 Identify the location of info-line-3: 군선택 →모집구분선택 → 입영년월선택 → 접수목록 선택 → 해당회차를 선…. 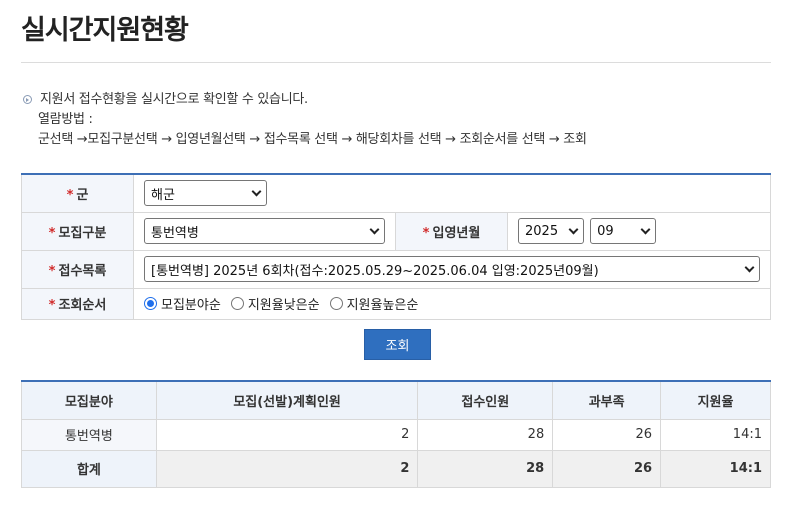
(312, 139).